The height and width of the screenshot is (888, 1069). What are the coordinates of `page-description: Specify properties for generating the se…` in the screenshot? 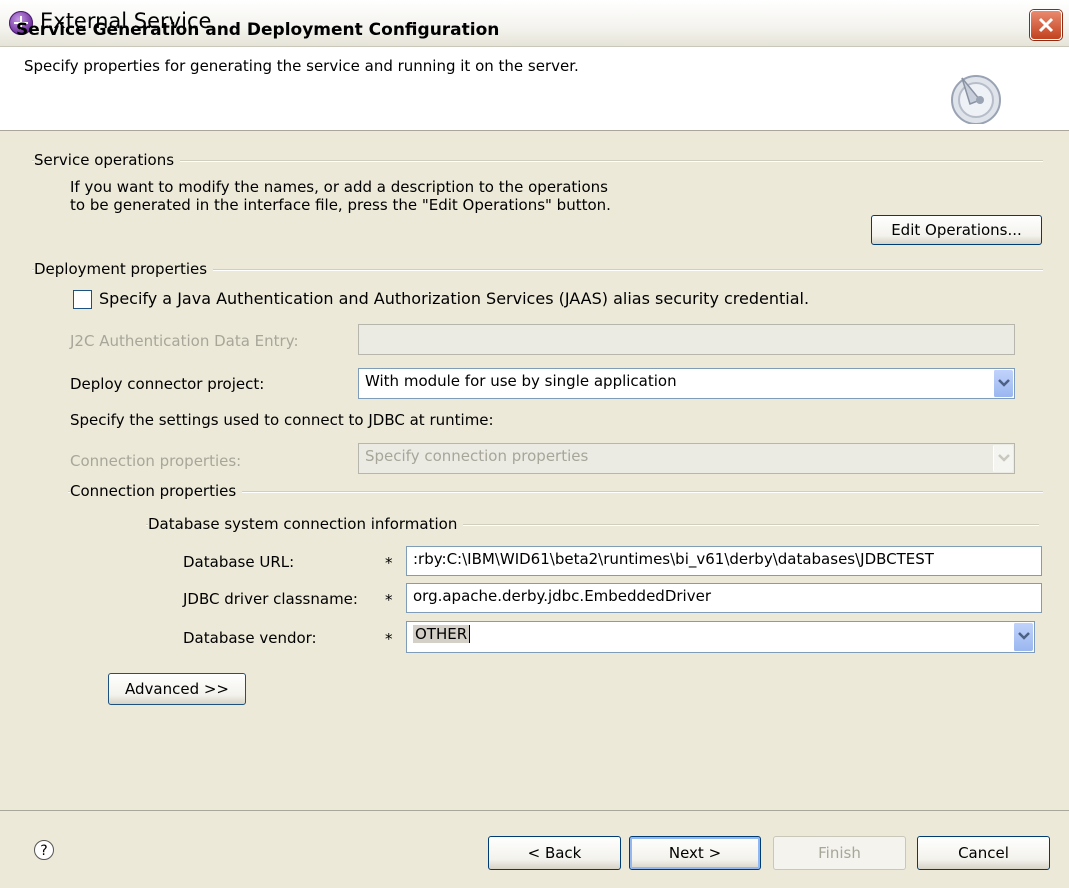 It's located at (301, 66).